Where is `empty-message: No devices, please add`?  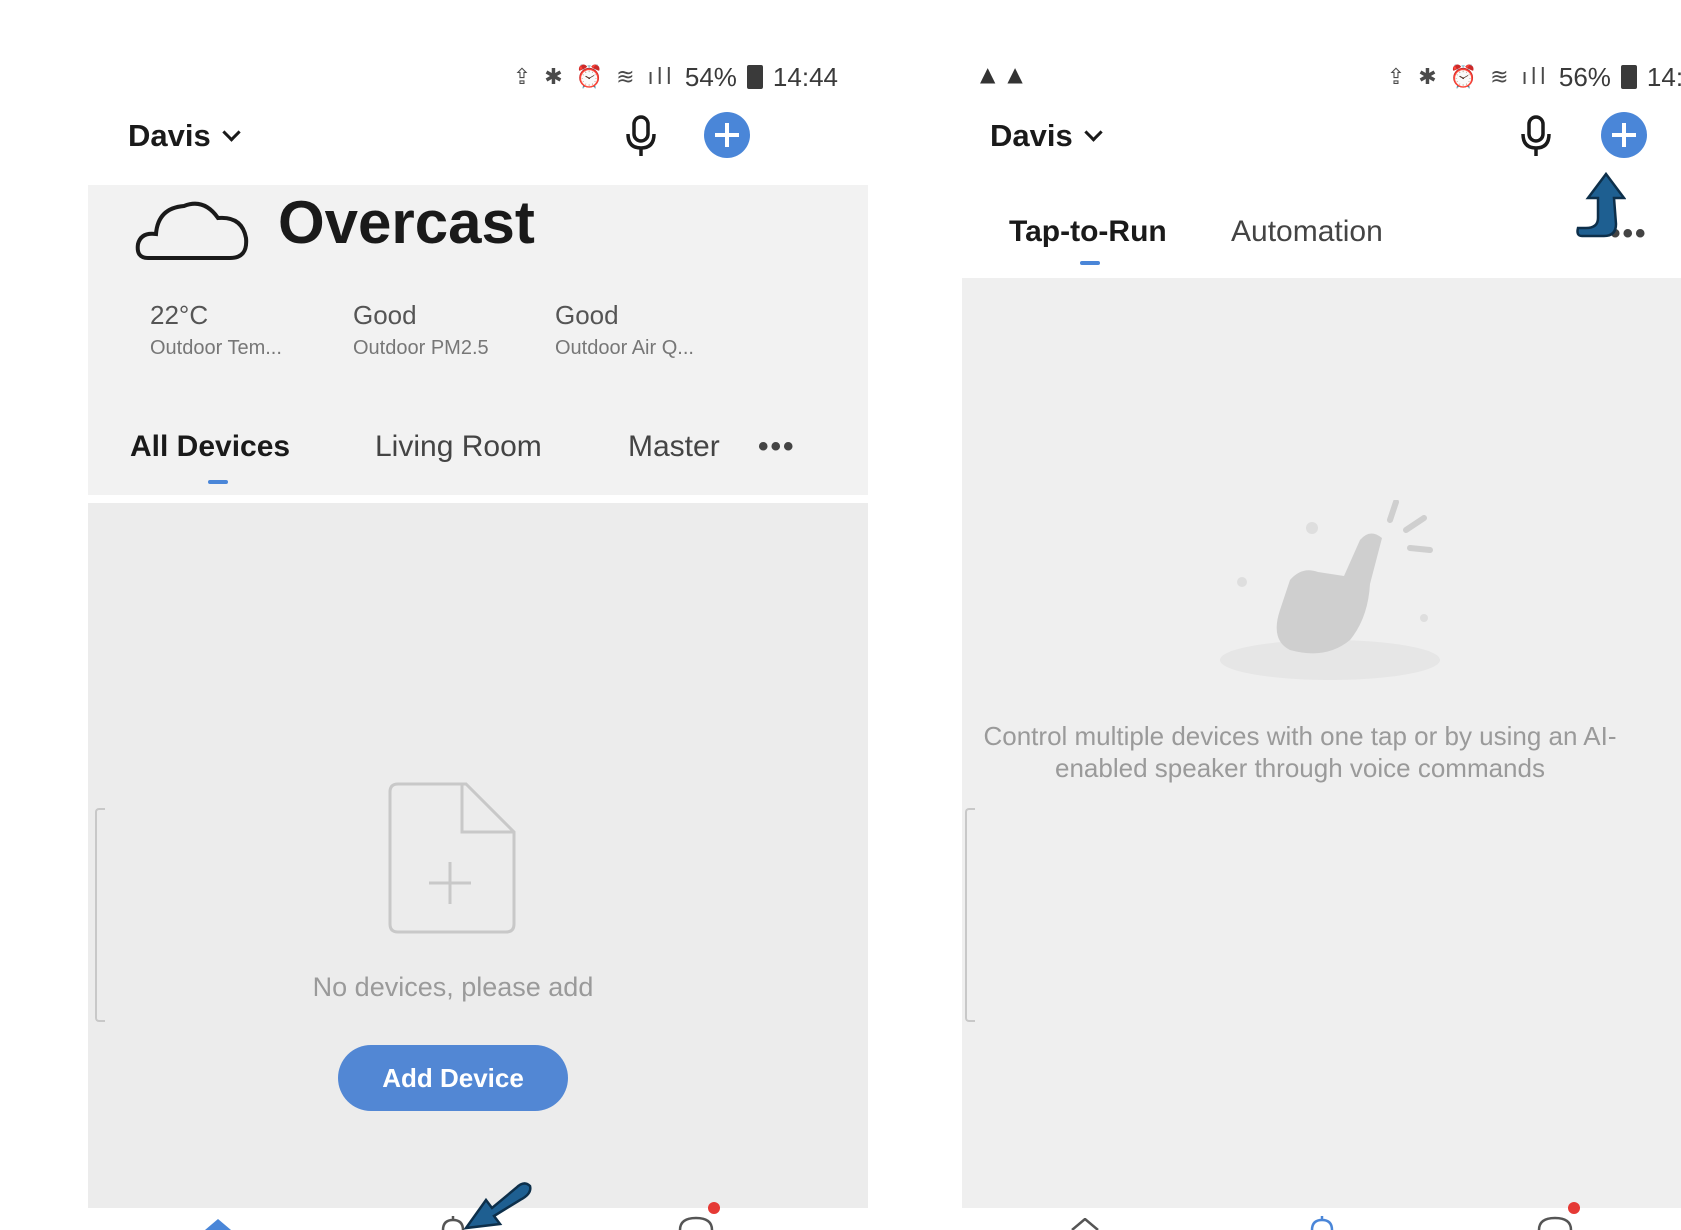 empty-message: No devices, please add is located at coordinates (453, 987).